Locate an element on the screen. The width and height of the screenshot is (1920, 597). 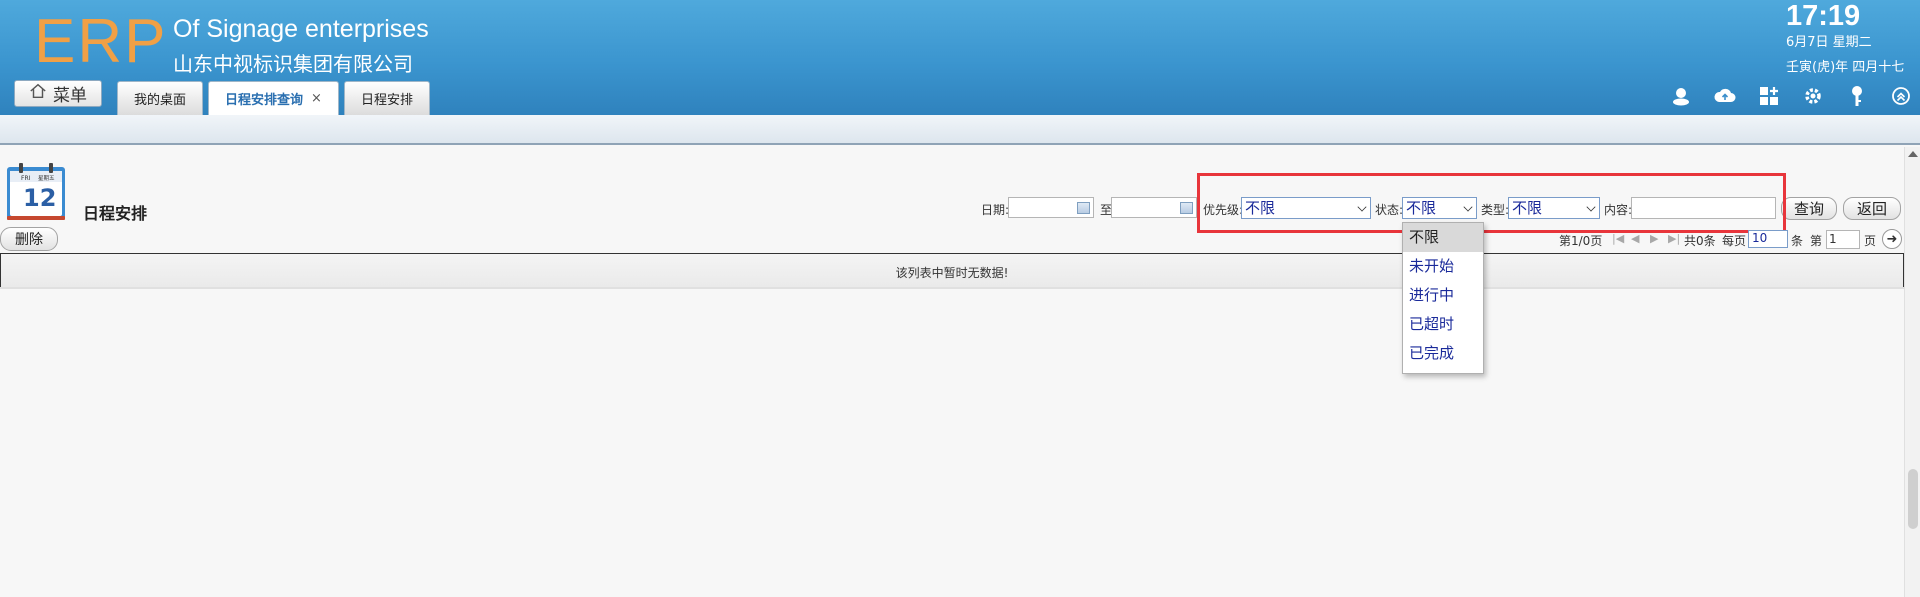
vertical-scrollbar is located at coordinates (1912, 372).